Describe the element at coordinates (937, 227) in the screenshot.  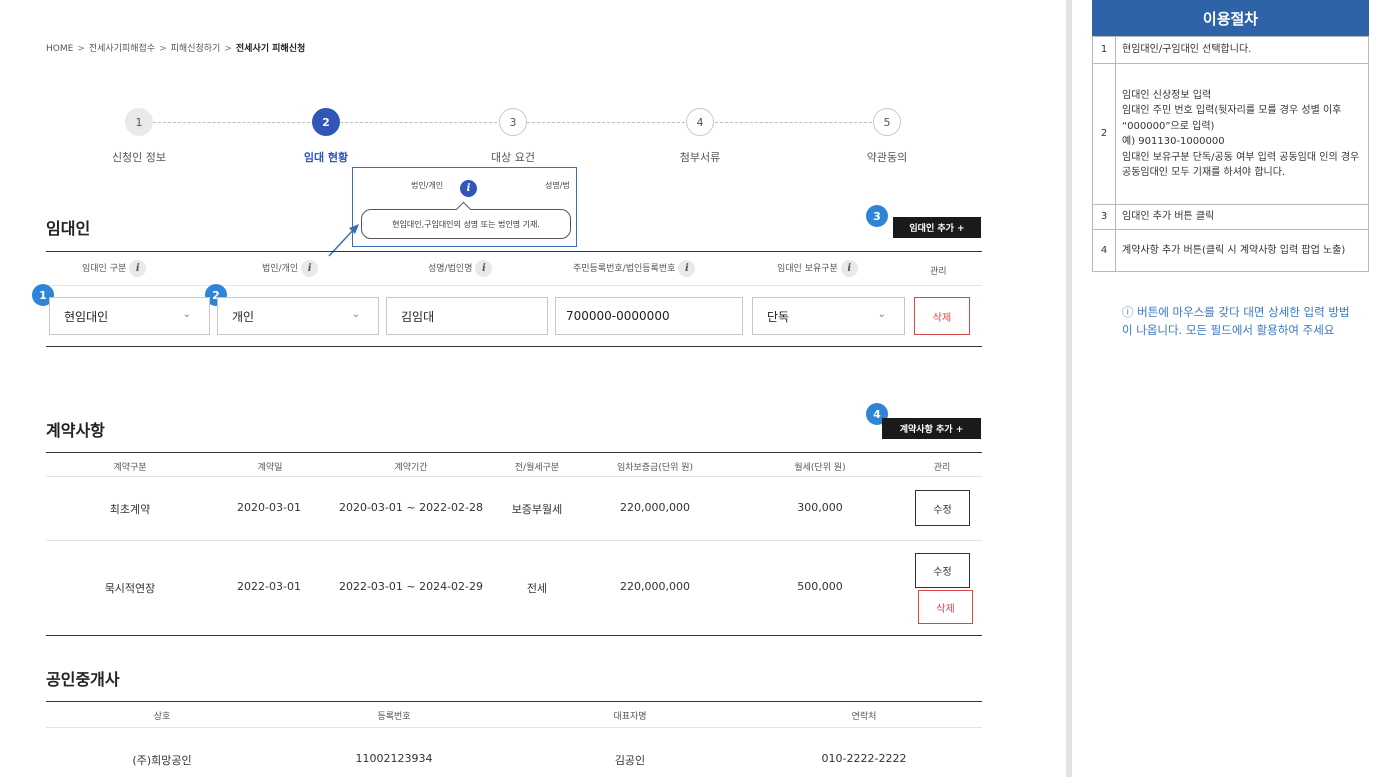
I see `add-lessor-button: 임대인 추가 +` at that location.